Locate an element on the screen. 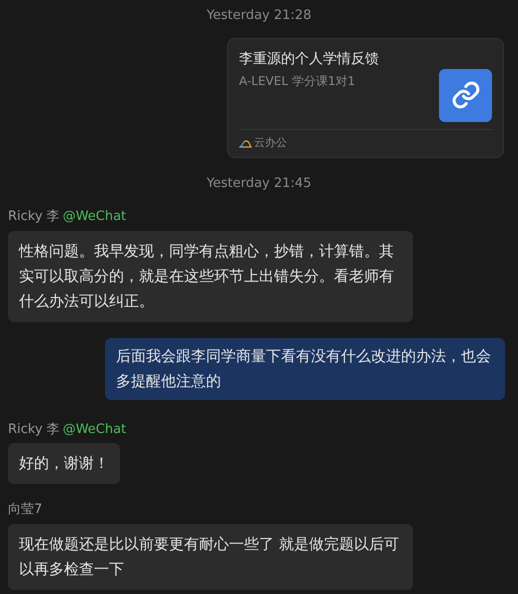 The height and width of the screenshot is (594, 518). sender-name: 向莹7 is located at coordinates (25, 510).